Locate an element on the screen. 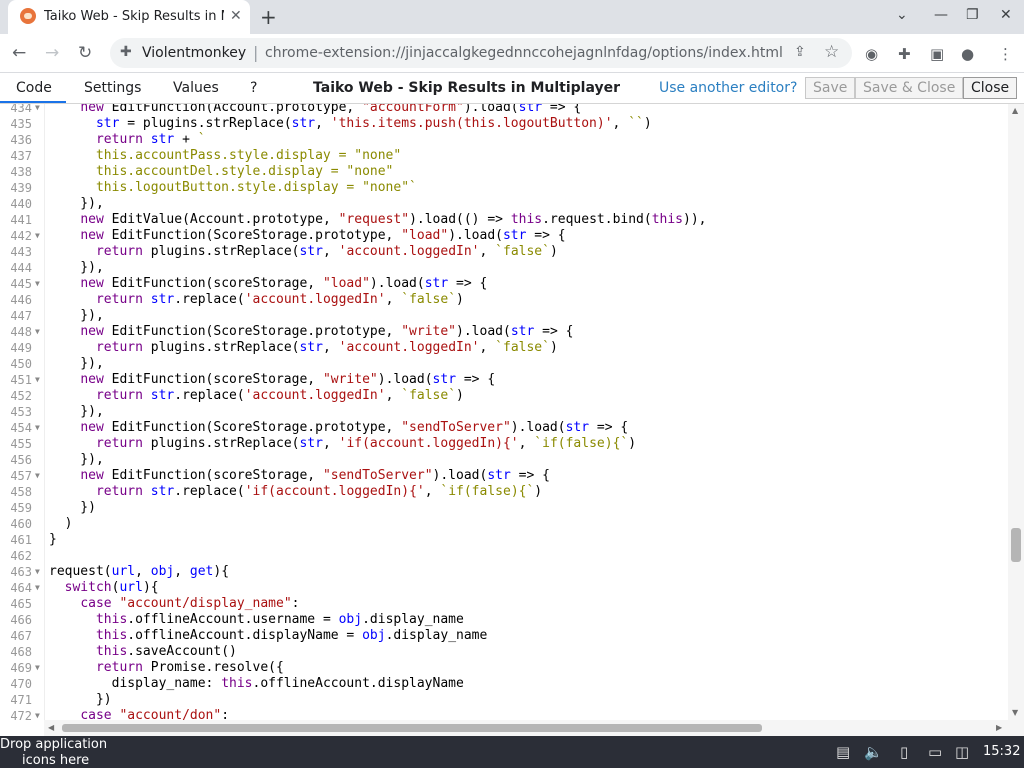 This screenshot has width=1024, height=769. code-line: 462 is located at coordinates (504, 556).